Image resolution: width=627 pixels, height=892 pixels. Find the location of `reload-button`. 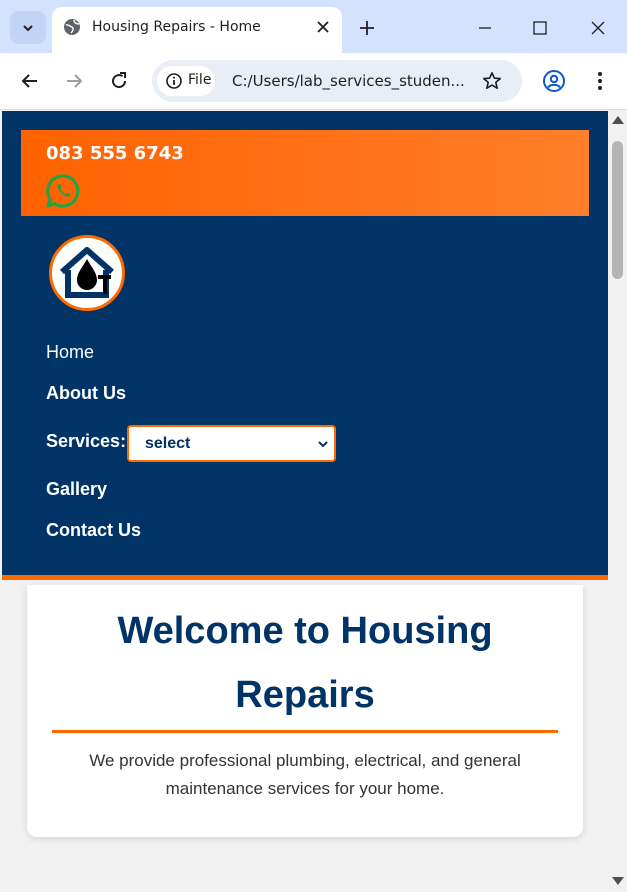

reload-button is located at coordinates (119, 81).